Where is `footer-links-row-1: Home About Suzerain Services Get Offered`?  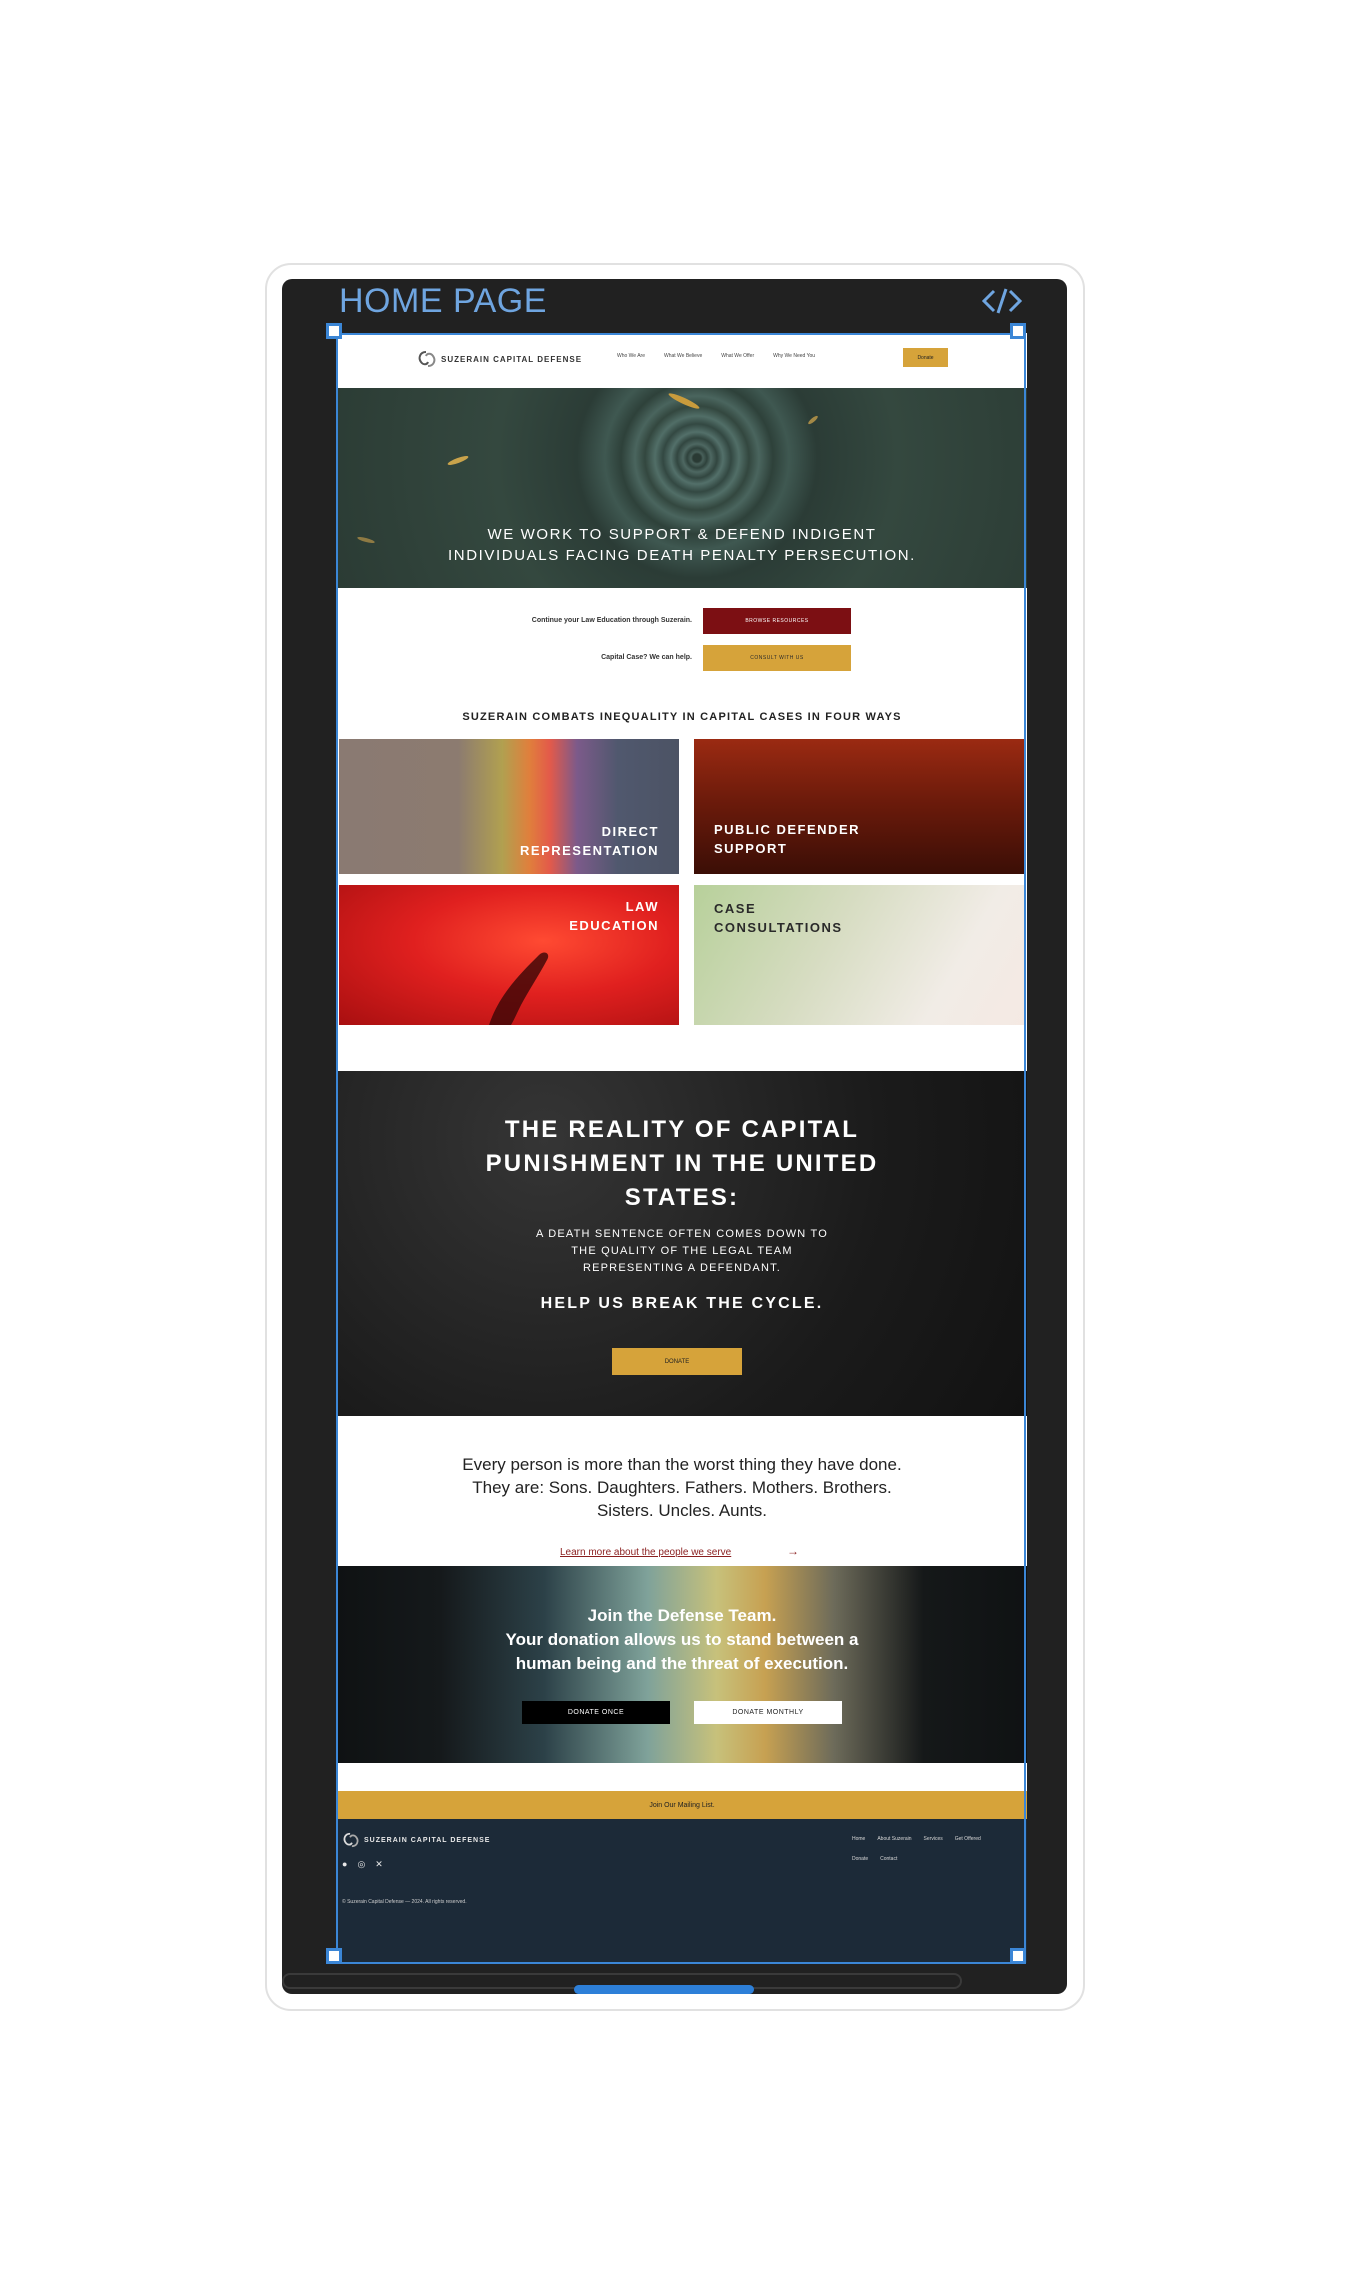
footer-links-row-1: Home About Suzerain Services Get Offered is located at coordinates (916, 1839).